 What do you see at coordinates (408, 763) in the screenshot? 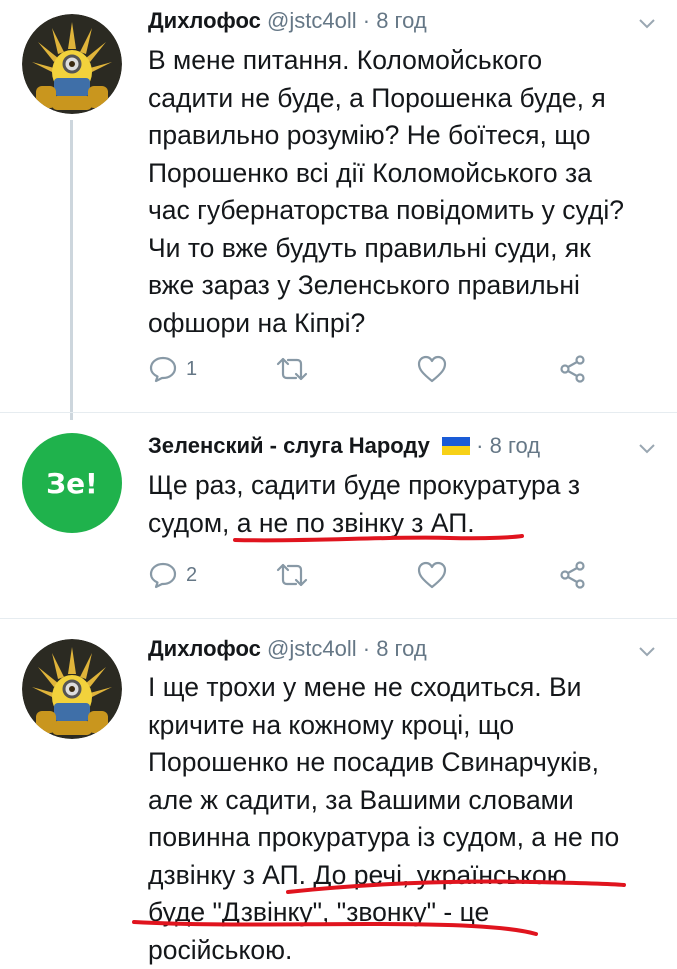
I see `text-line: Порошенко не посадив Свинарчуків,` at bounding box center [408, 763].